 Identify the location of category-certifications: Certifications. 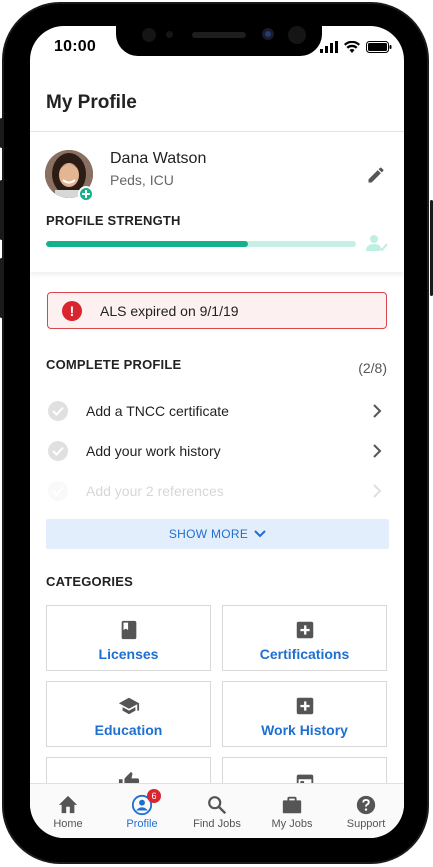
(304, 638).